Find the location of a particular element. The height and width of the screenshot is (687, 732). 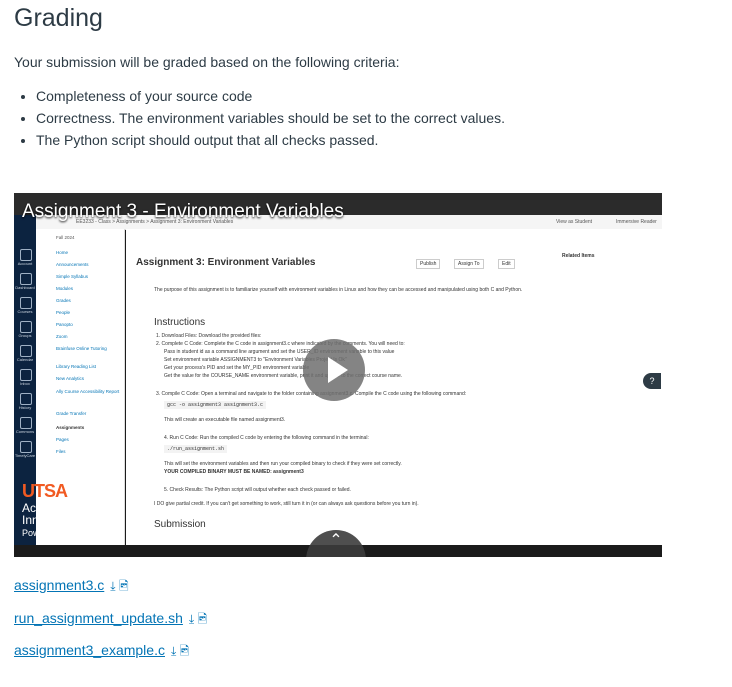

video-title: Assignment 3 - Environment Variables is located at coordinates (183, 211).